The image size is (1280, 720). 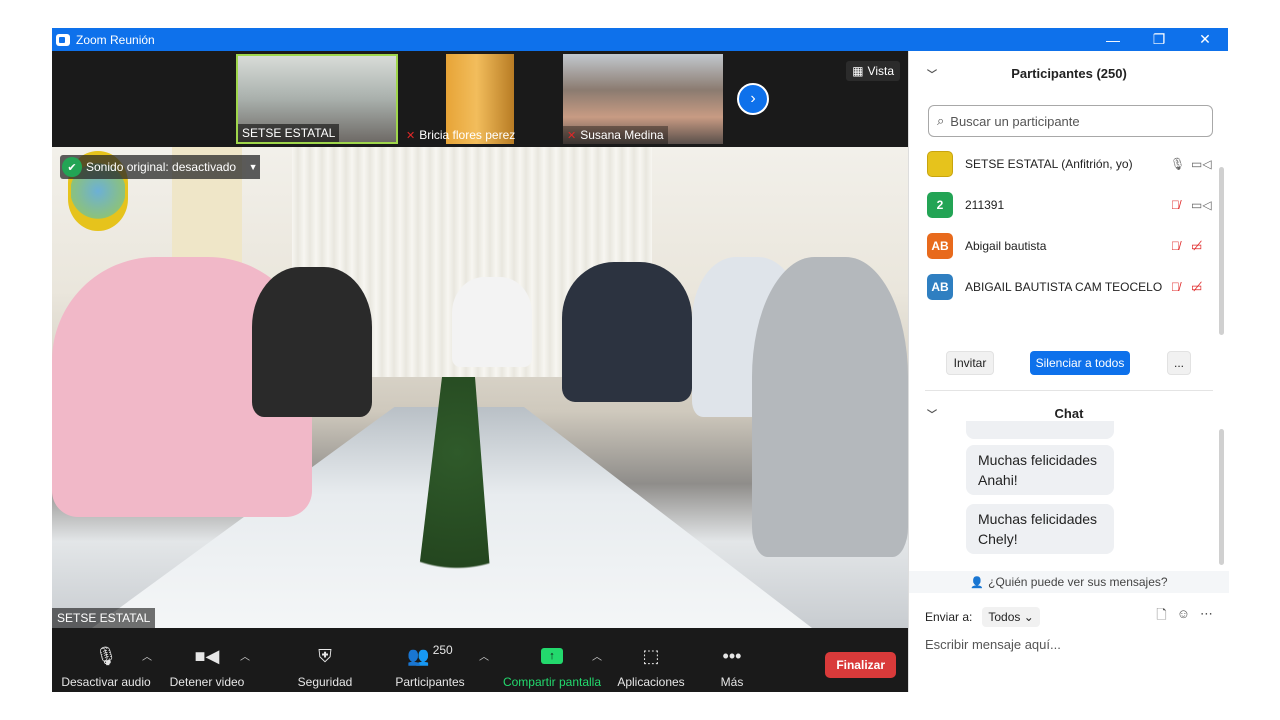 What do you see at coordinates (940, 163) in the screenshot?
I see `avatar` at bounding box center [940, 163].